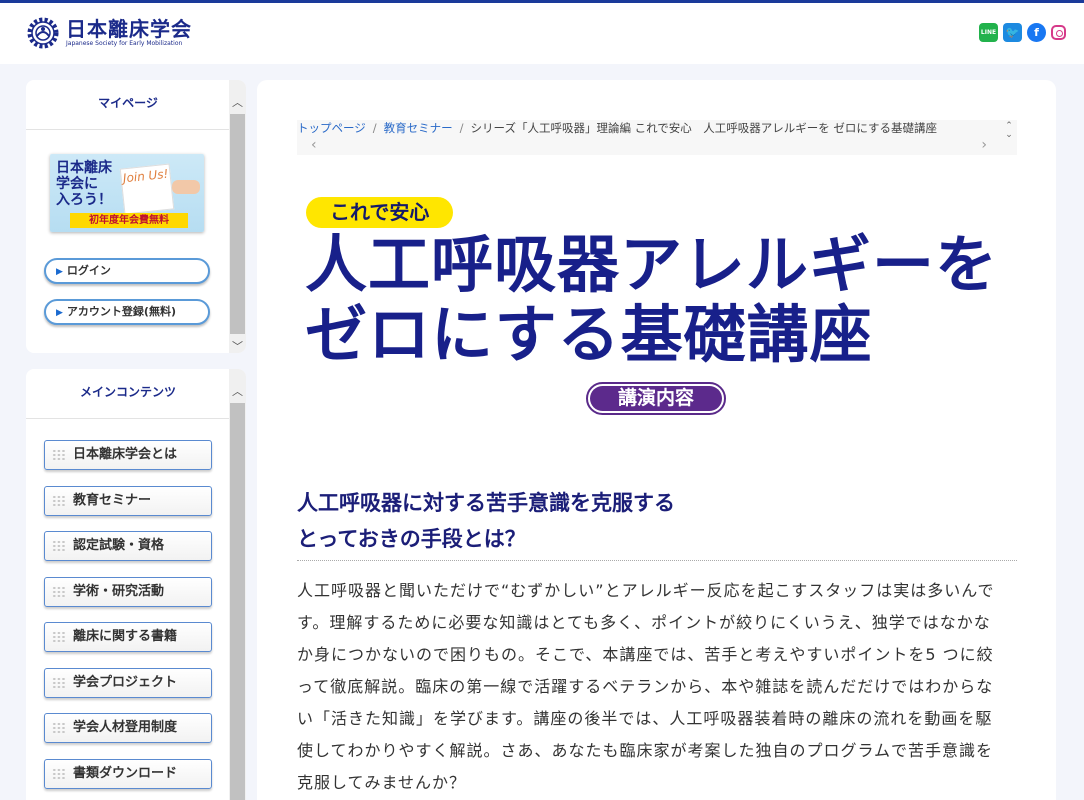  I want to click on login-button: ▶ ログイン, so click(127, 271).